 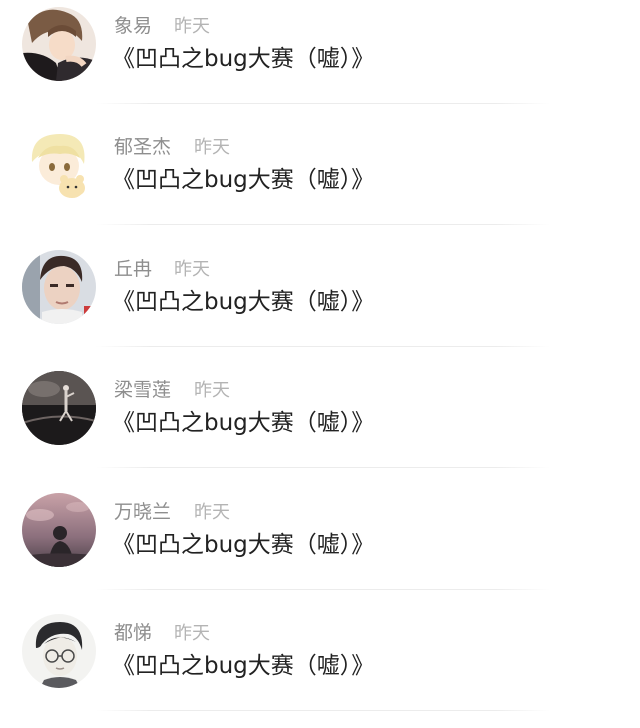 I want to click on contact-name: 郁圣杰, so click(x=143, y=147).